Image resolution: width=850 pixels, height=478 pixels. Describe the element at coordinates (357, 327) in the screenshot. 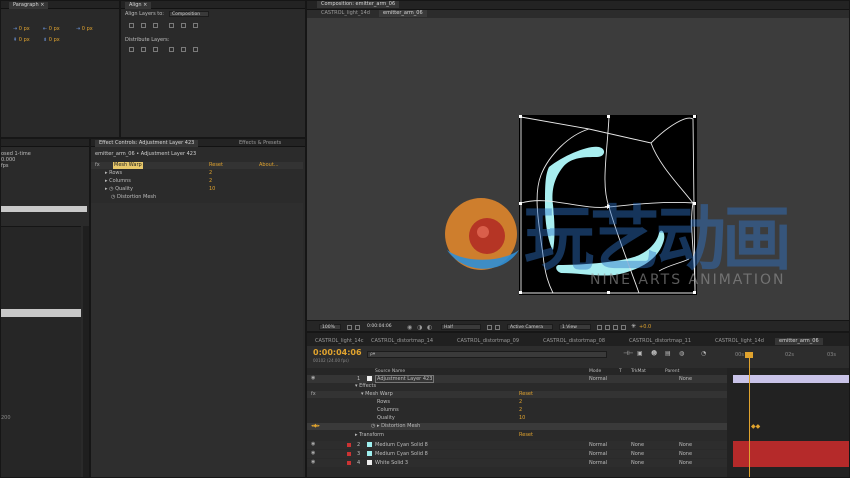

I see `grid-icon` at that location.